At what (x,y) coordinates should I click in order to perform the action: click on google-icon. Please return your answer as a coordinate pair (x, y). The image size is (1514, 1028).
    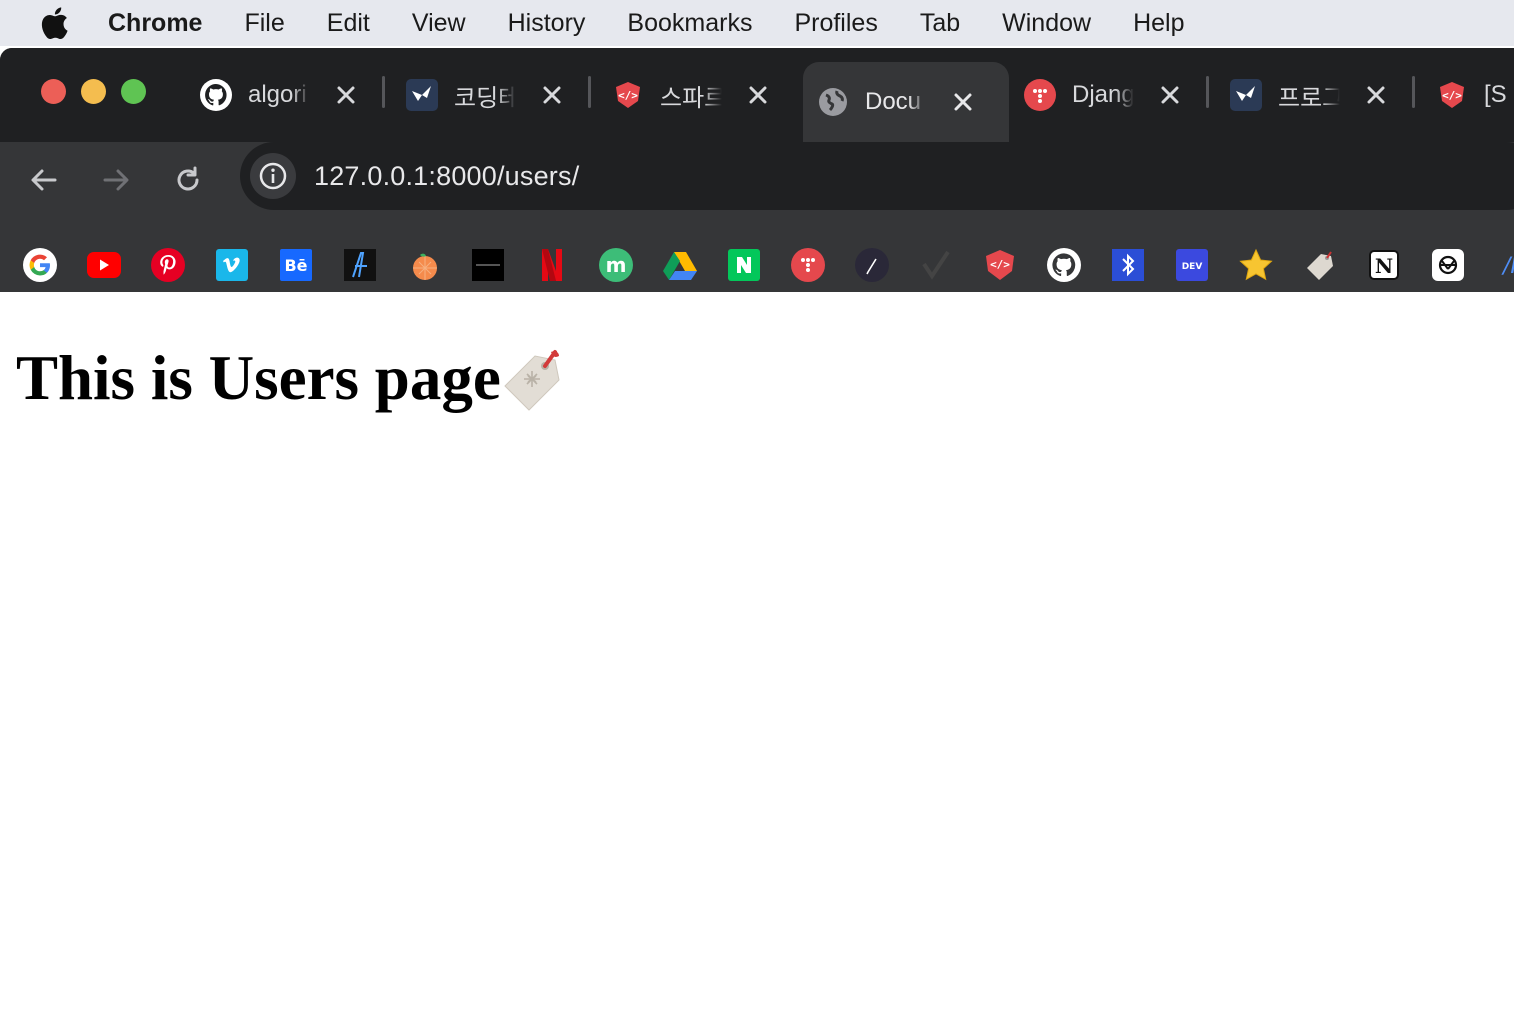
    Looking at the image, I should click on (40, 265).